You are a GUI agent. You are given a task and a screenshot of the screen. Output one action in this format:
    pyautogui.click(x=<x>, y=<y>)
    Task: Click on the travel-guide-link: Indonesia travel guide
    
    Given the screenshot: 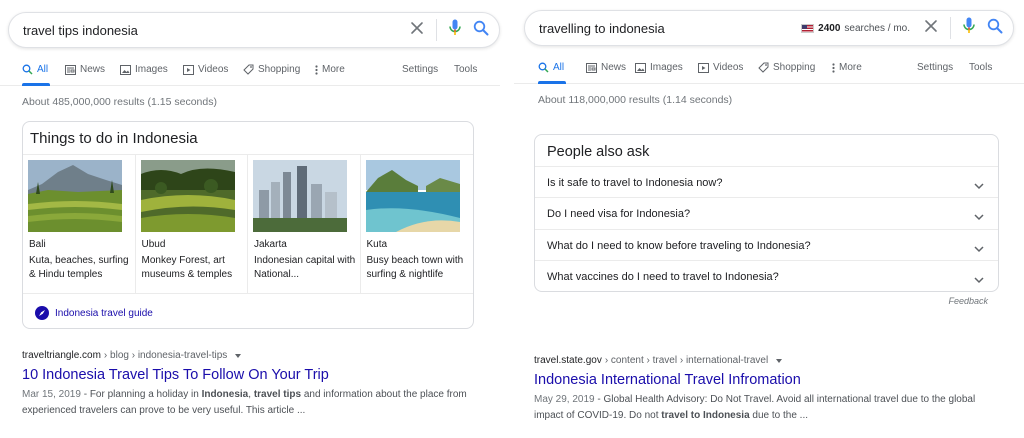 What is the action you would take?
    pyautogui.click(x=94, y=313)
    